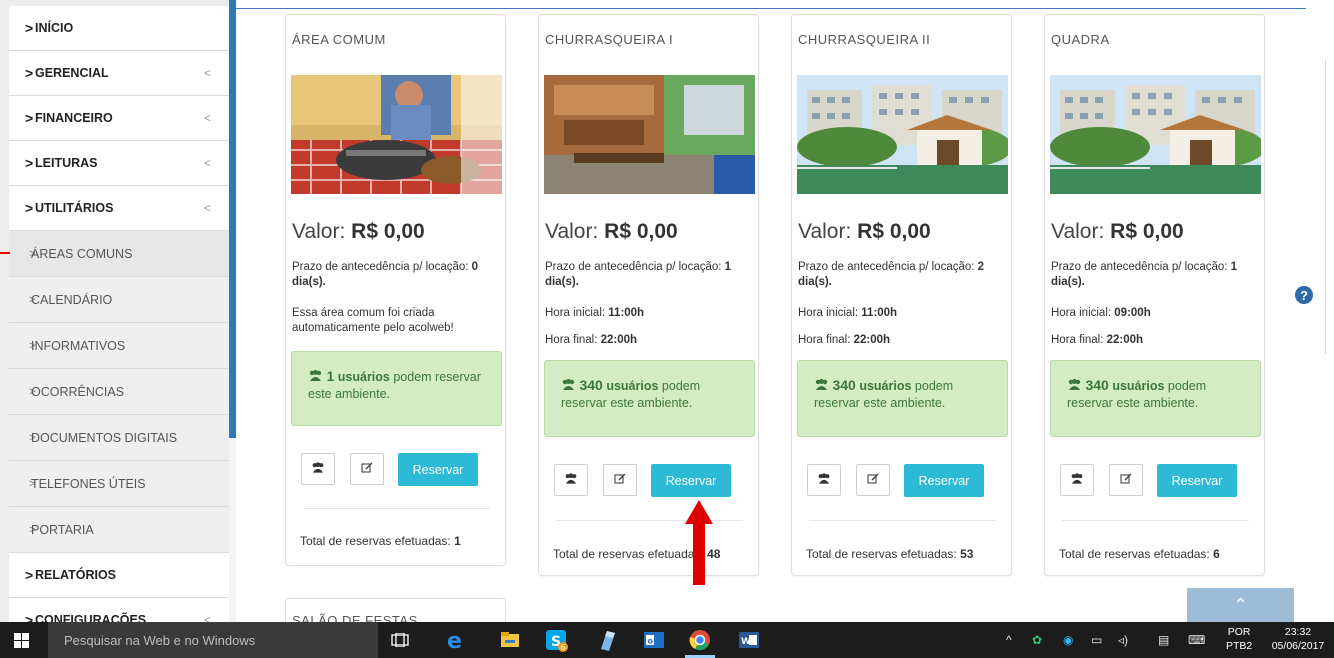  Describe the element at coordinates (74, 208) in the screenshot. I see `sidebar-item-label: UTILITÁRIOS` at that location.